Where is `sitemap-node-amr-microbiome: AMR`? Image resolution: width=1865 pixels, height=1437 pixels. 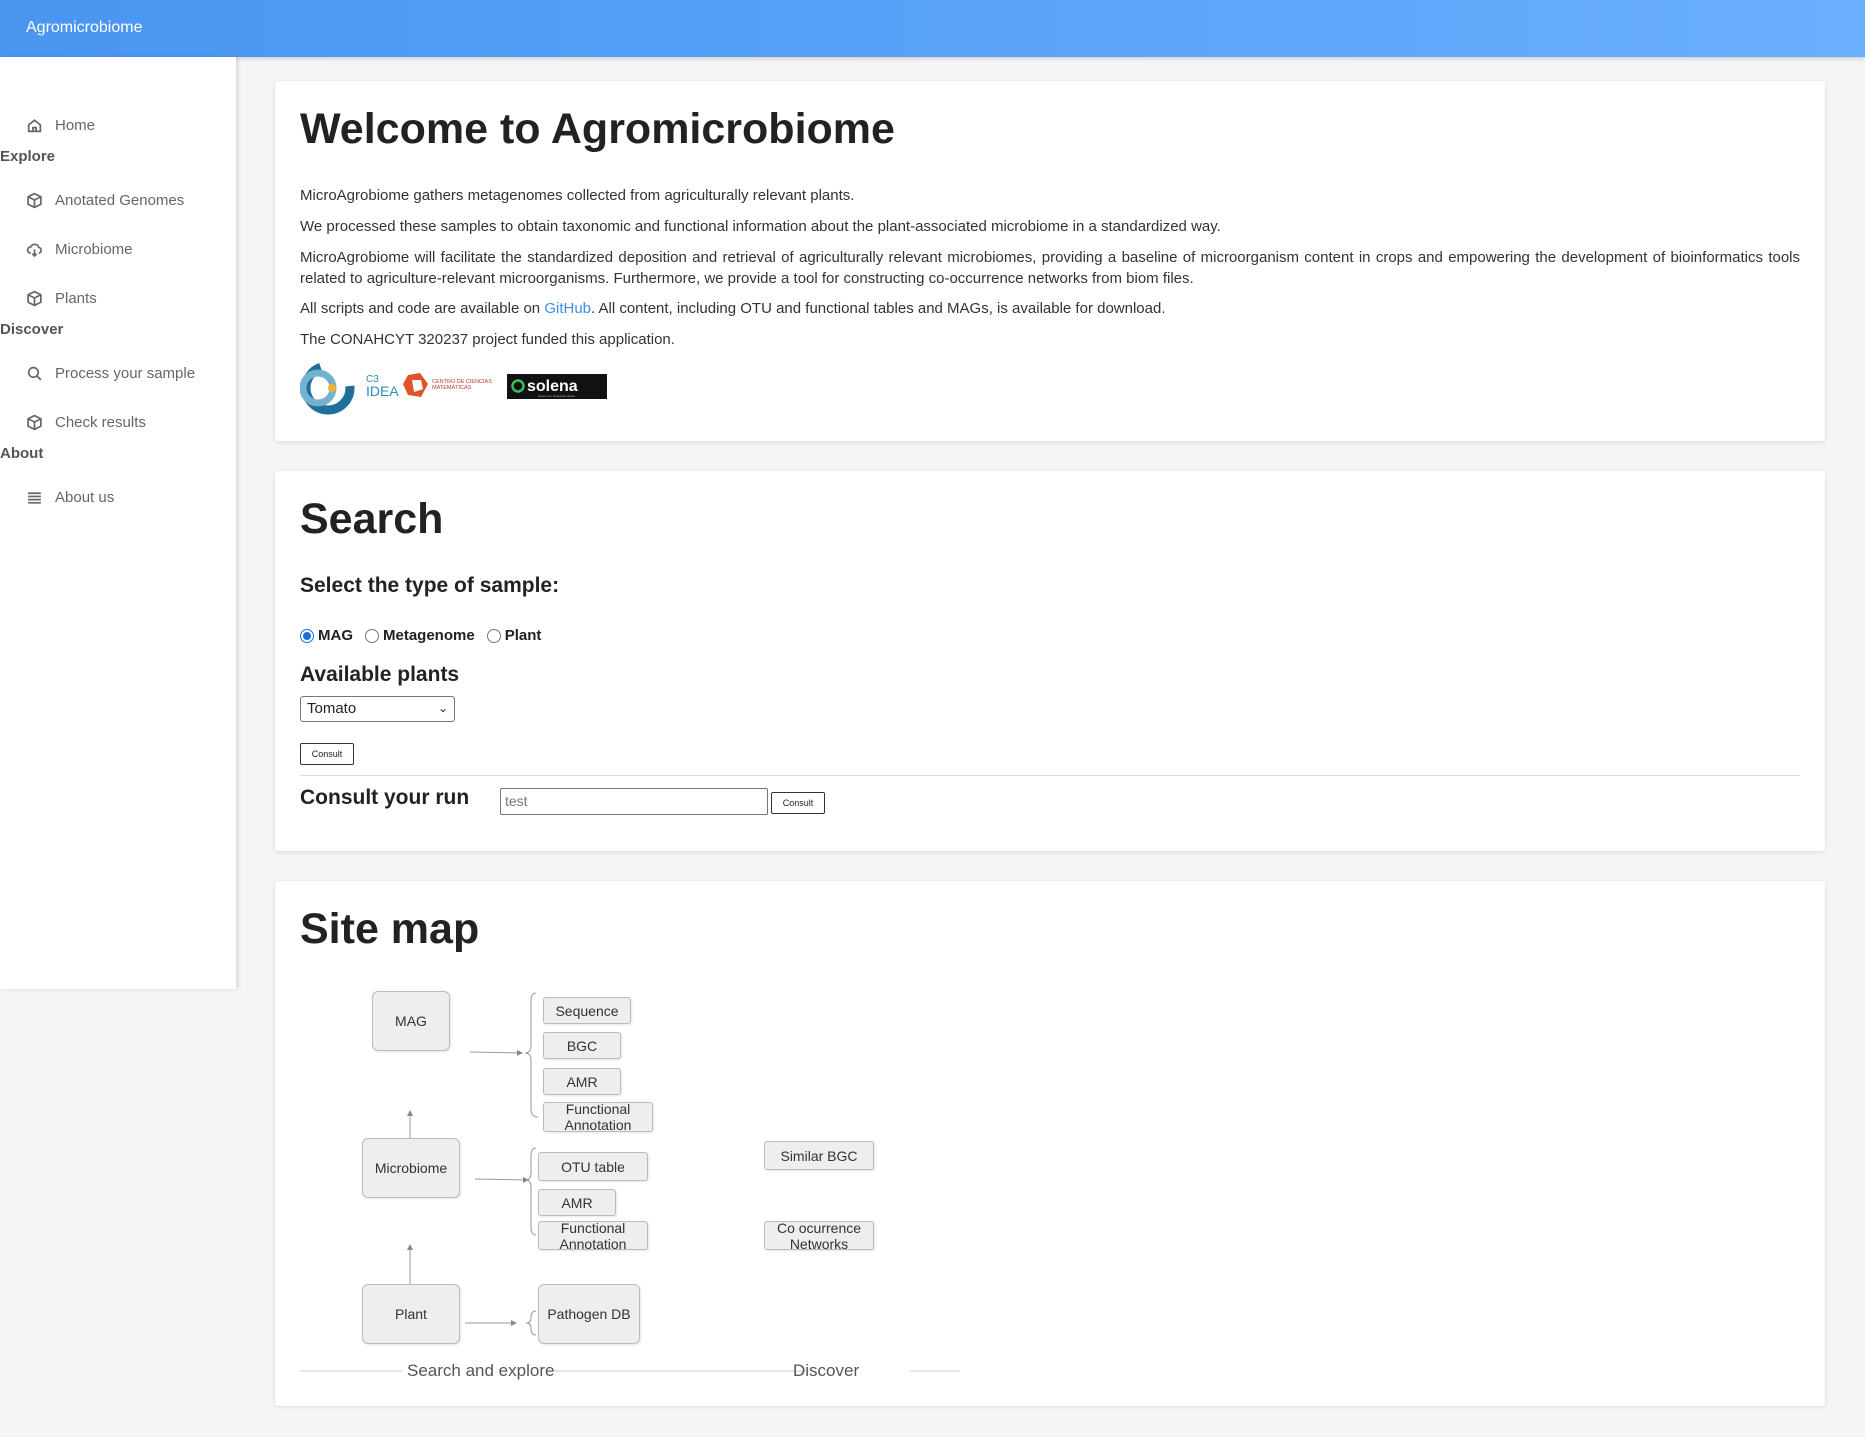 sitemap-node-amr-microbiome: AMR is located at coordinates (577, 1202).